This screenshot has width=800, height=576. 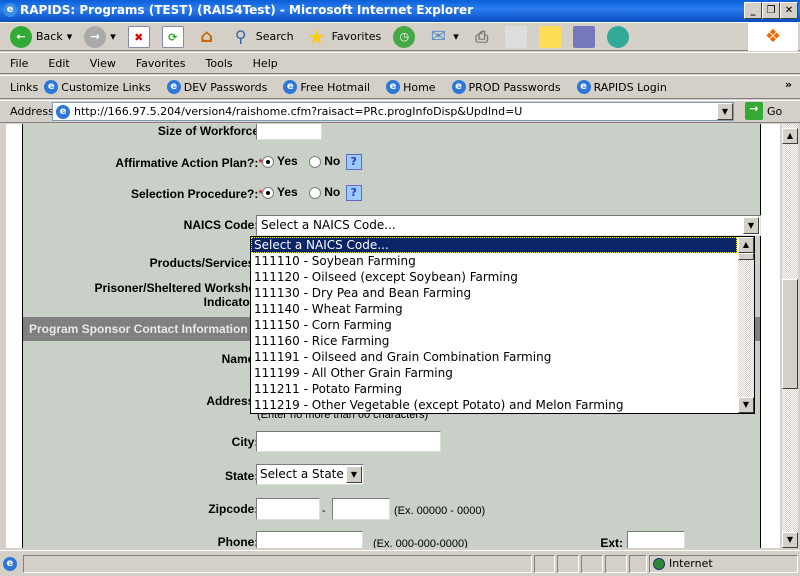 What do you see at coordinates (361, 509) in the screenshot?
I see `zipcode-ext-input` at bounding box center [361, 509].